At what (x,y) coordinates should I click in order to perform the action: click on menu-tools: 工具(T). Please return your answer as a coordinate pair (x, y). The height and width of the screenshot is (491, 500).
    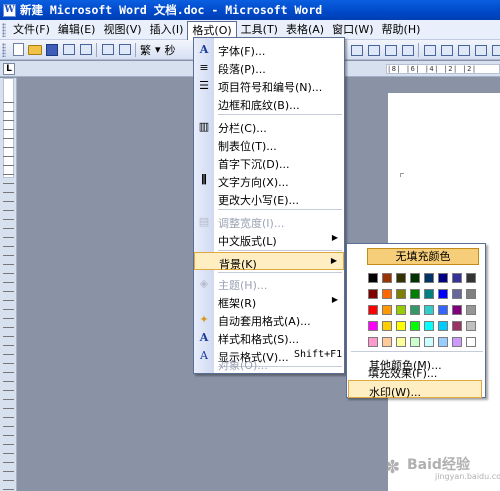
    Looking at the image, I should click on (259, 30).